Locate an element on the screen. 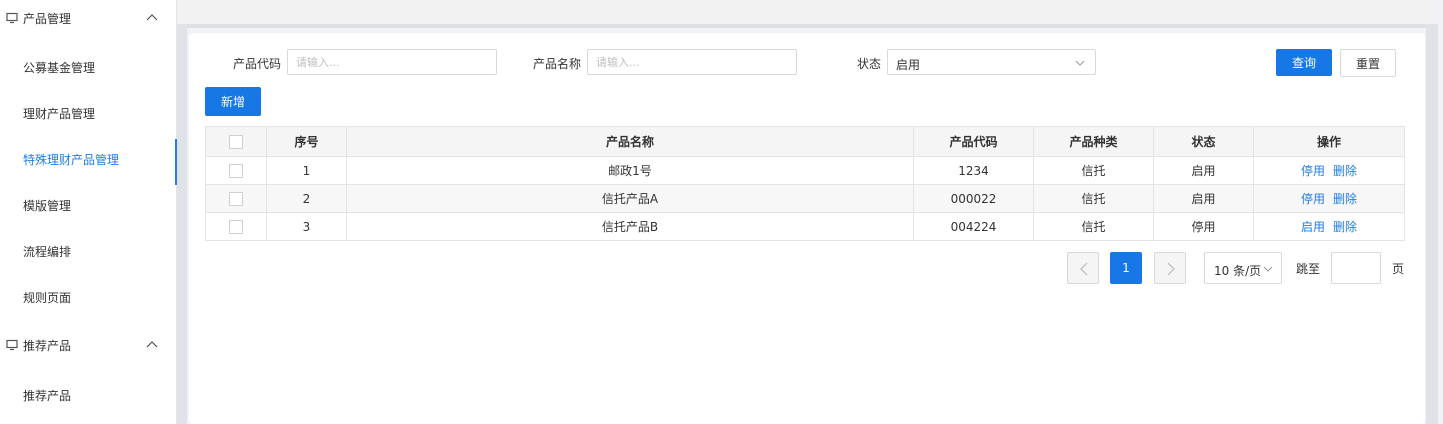 Image resolution: width=1443 pixels, height=424 pixels. sidebar-item-label: 公募基金管理 is located at coordinates (59, 67).